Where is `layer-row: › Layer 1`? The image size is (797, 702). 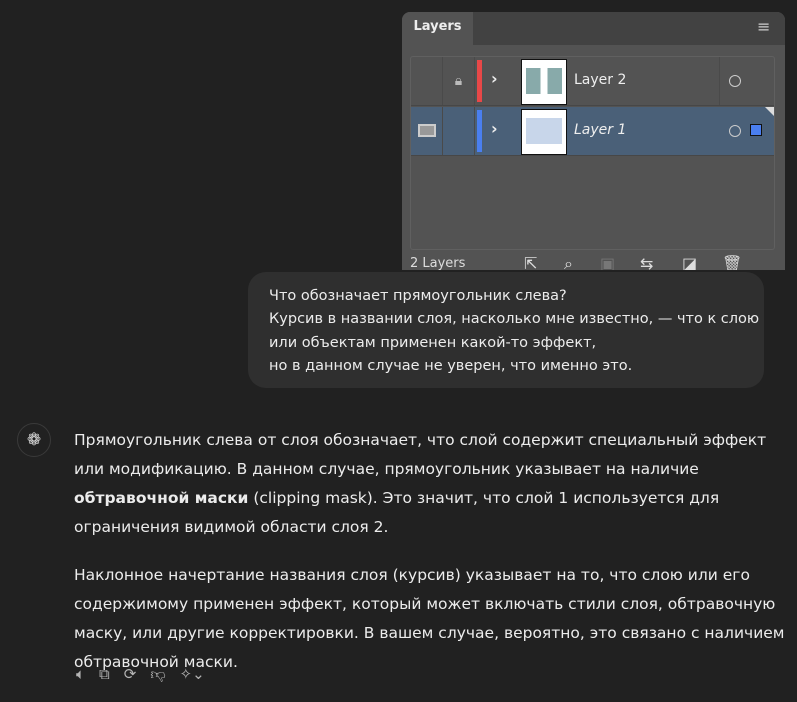 layer-row: › Layer 1 is located at coordinates (592, 131).